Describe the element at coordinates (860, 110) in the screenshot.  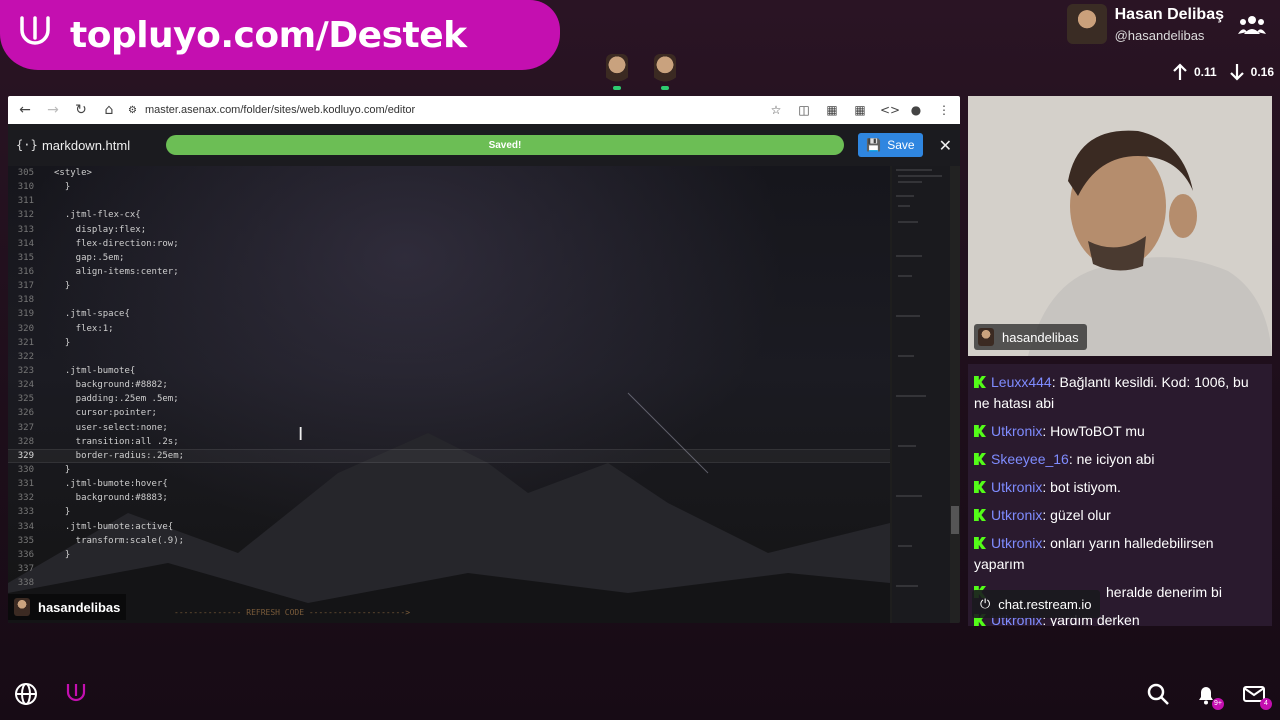
I see `apps-icon: ▦` at that location.